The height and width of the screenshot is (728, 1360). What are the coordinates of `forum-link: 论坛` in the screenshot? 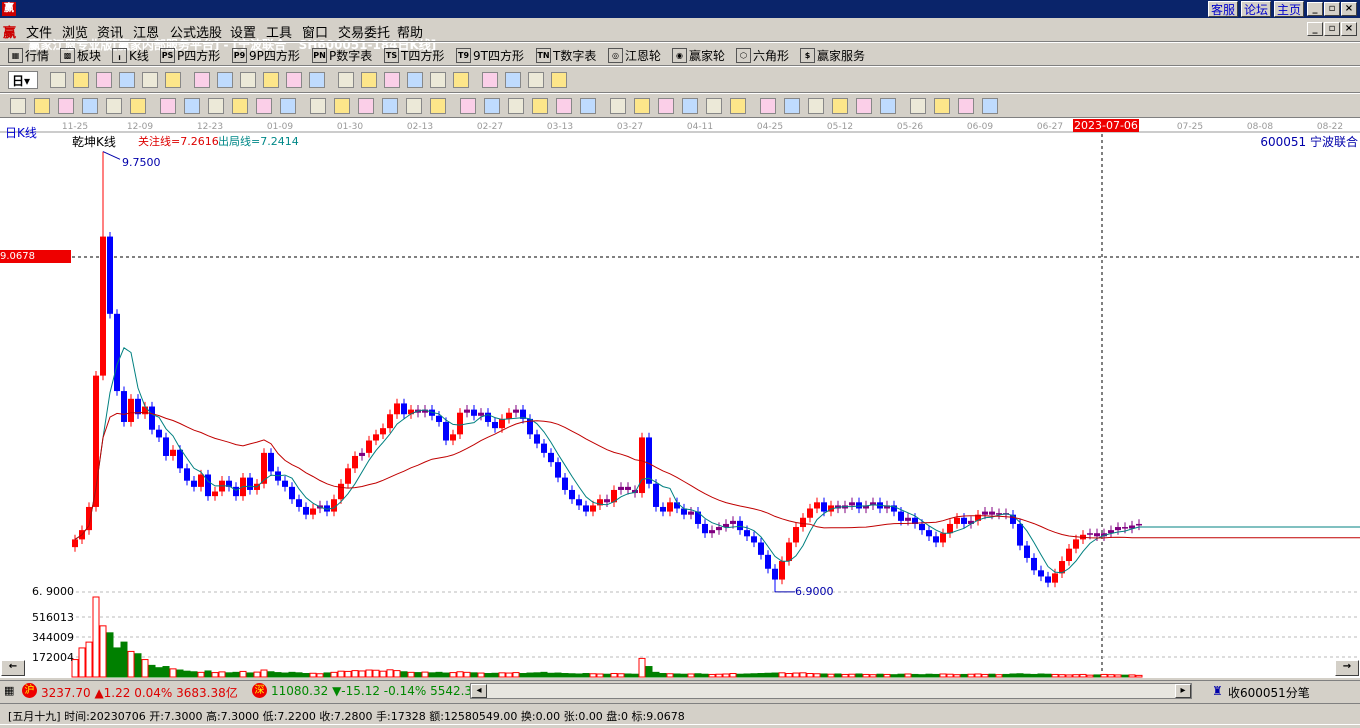 It's located at (1256, 9).